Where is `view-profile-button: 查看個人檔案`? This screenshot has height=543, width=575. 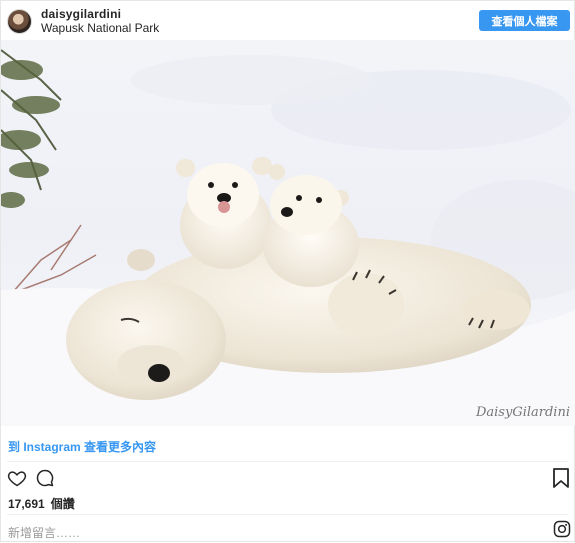
view-profile-button: 查看個人檔案 is located at coordinates (524, 20).